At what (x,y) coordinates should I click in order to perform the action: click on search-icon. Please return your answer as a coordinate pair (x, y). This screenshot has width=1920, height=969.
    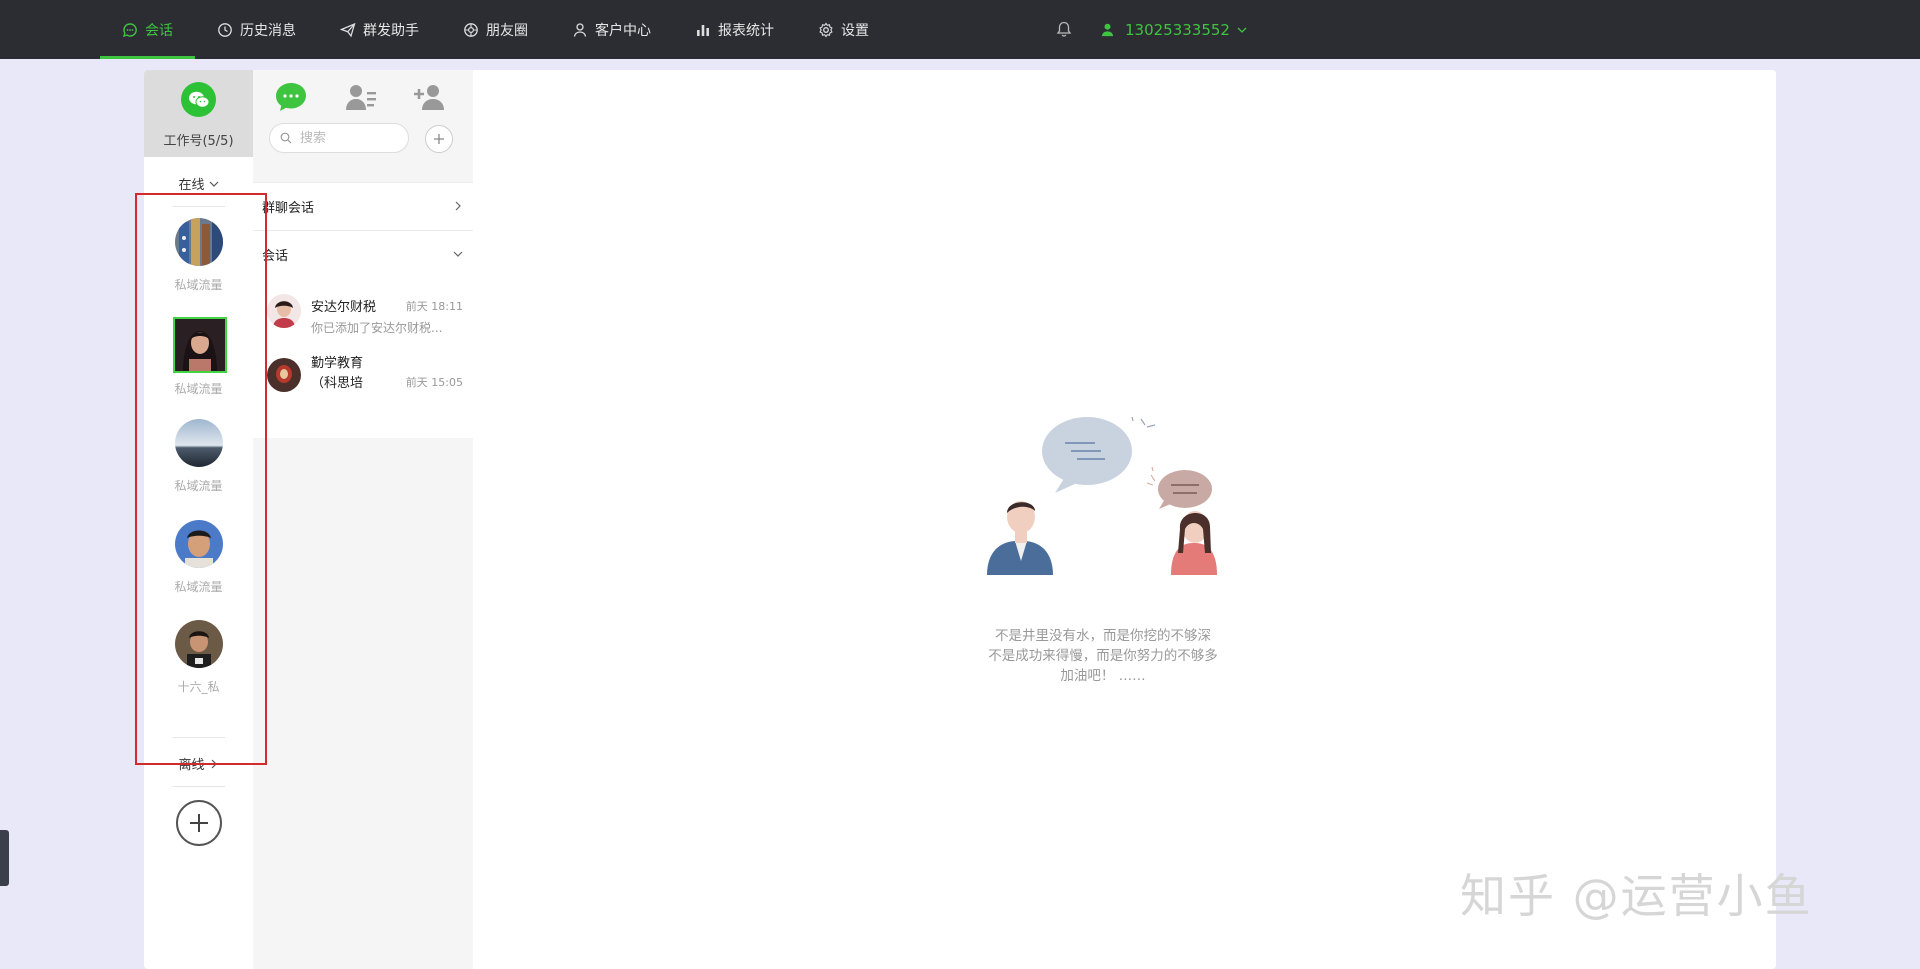
    Looking at the image, I should click on (286, 138).